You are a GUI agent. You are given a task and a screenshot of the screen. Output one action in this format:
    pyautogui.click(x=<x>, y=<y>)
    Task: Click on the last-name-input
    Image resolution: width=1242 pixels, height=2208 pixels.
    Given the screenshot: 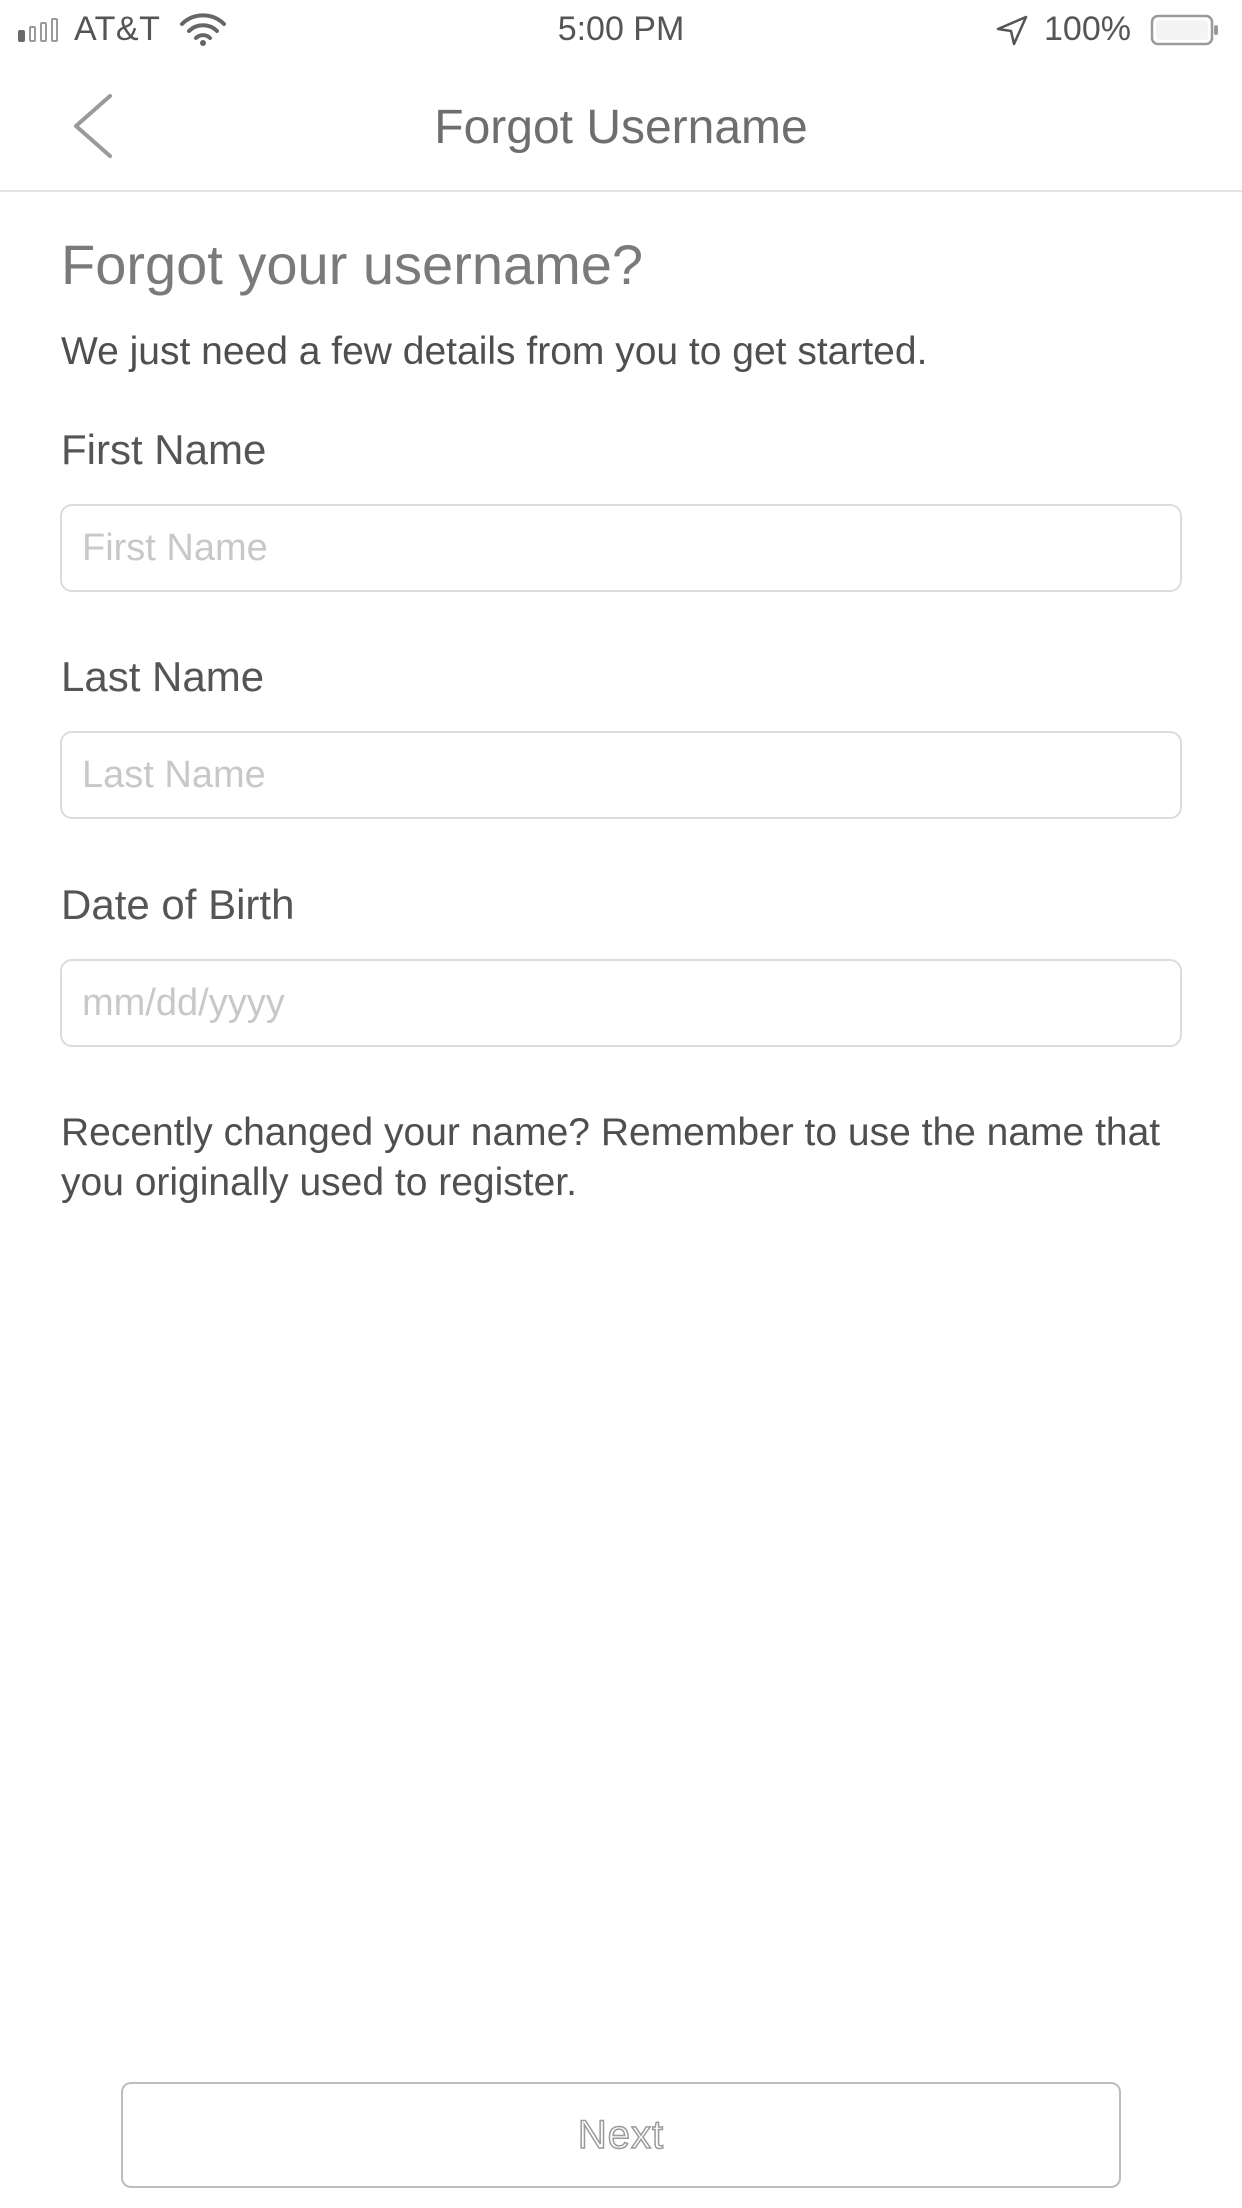 What is the action you would take?
    pyautogui.click(x=621, y=775)
    